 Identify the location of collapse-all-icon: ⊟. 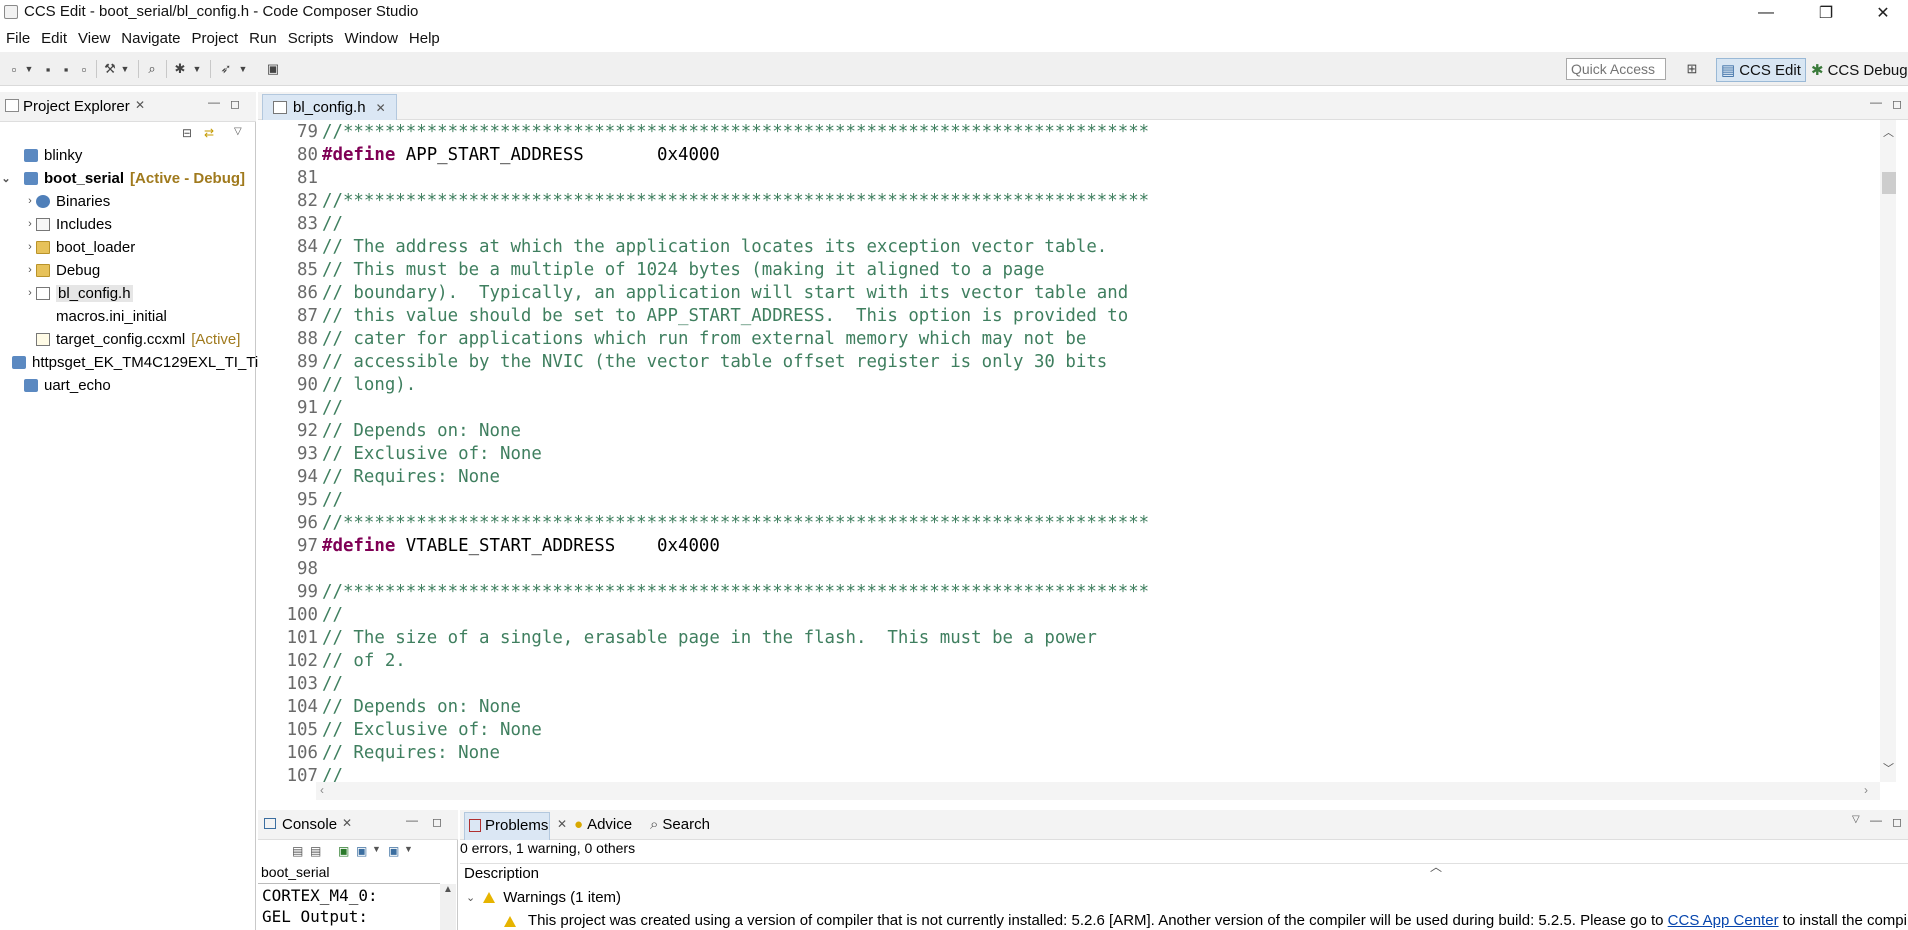
(187, 133).